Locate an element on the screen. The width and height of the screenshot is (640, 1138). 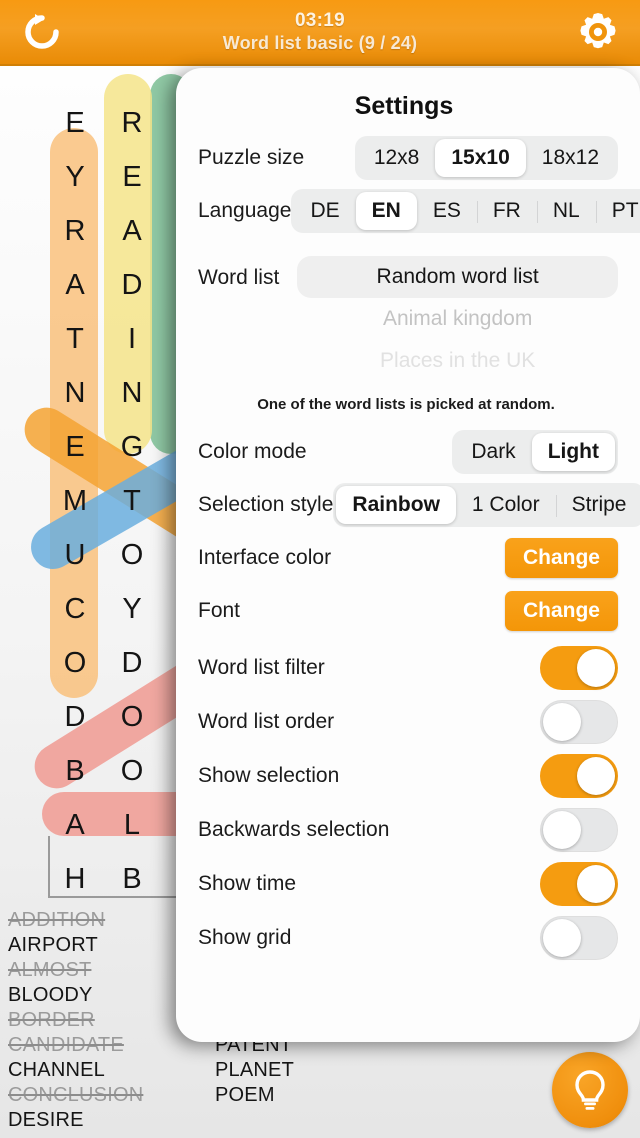
grid-cell: C is located at coordinates (75, 609).